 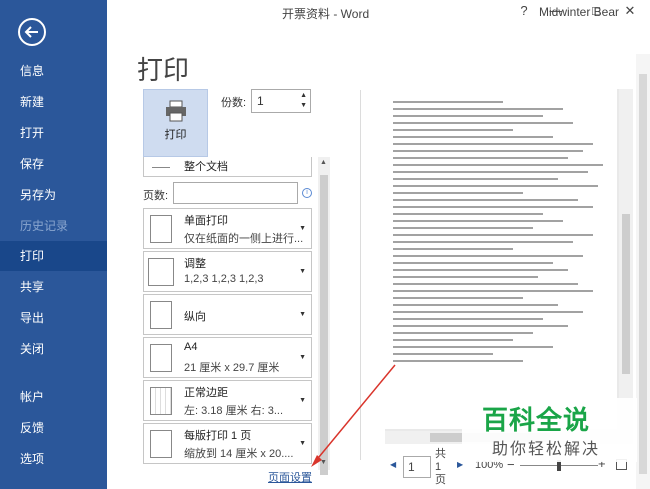 I want to click on collate-subtitle: 1,2,3 1,2,3 1,2,3, so click(x=224, y=279).